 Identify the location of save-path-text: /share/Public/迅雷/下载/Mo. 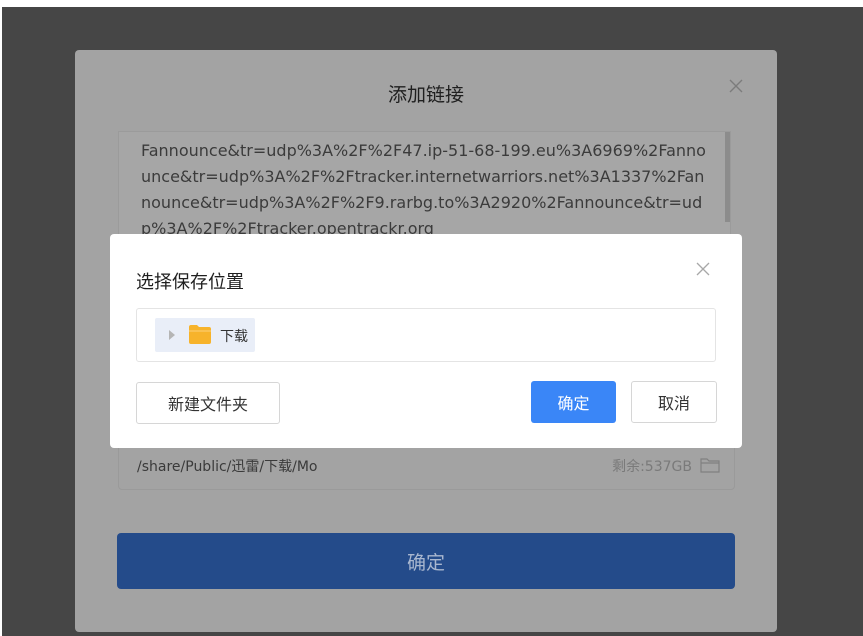
(227, 467).